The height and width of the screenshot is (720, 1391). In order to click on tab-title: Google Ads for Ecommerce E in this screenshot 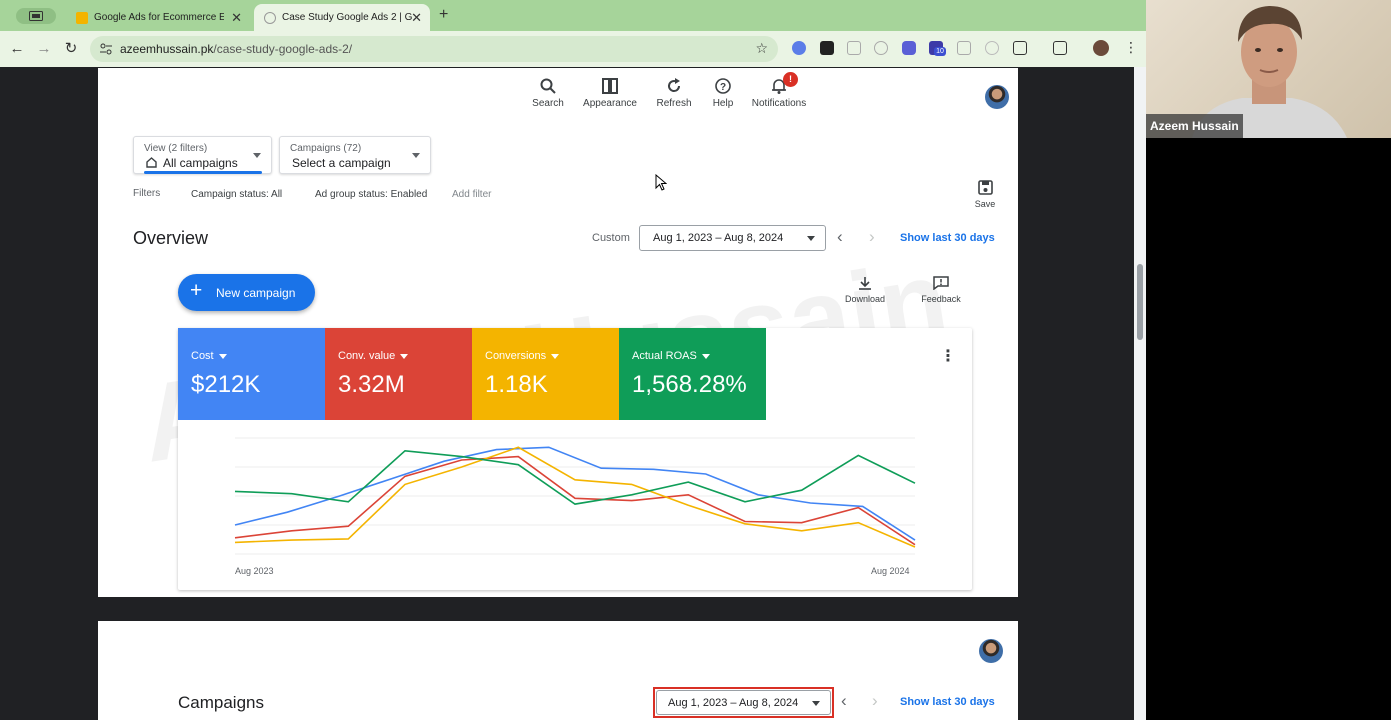, I will do `click(159, 17)`.